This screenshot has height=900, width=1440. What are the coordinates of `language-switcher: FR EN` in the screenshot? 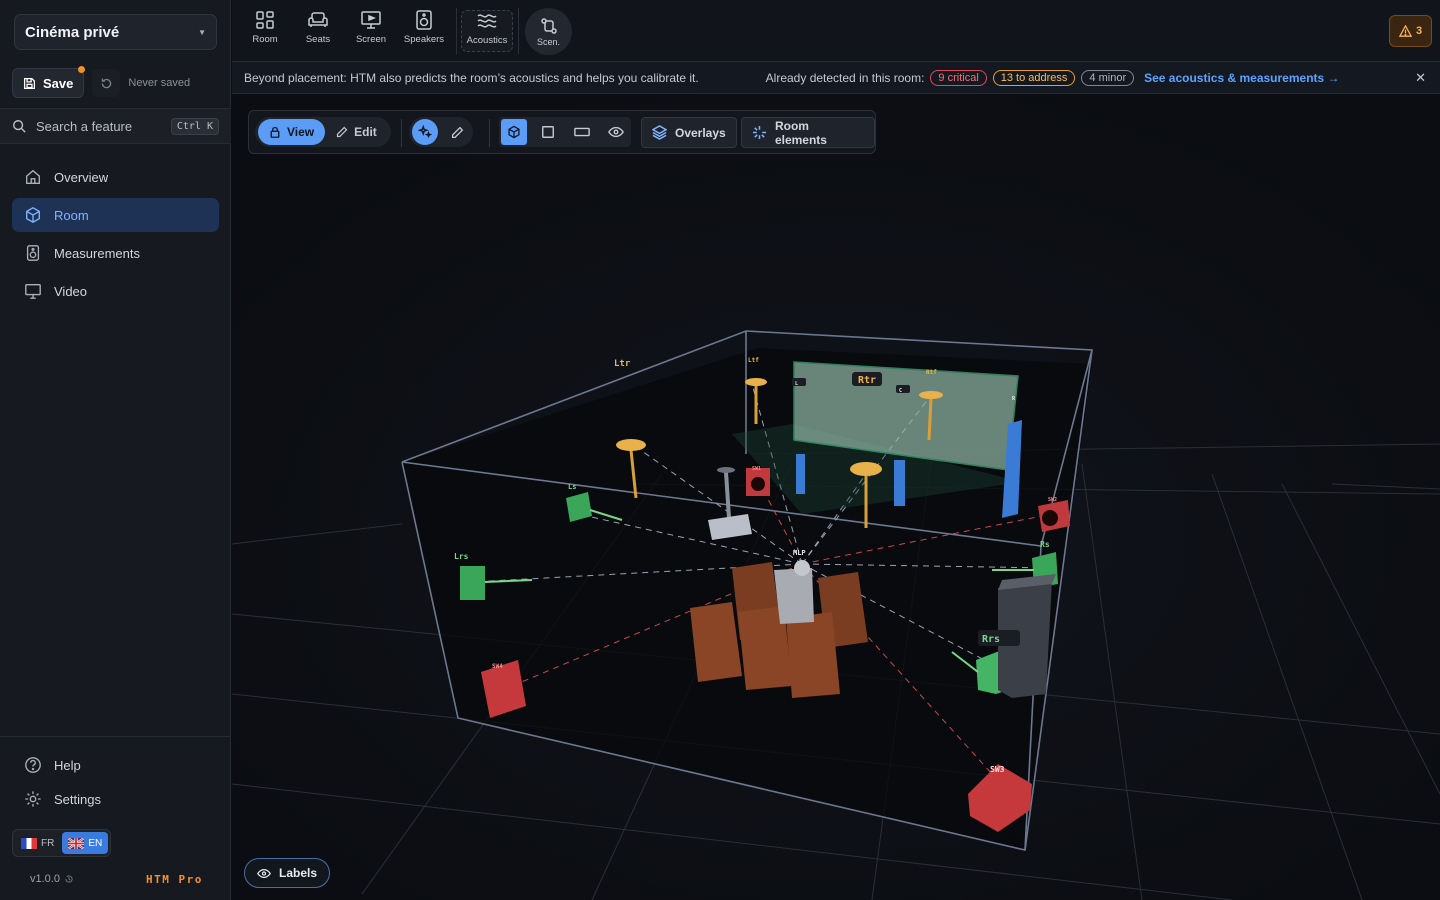 It's located at (62, 843).